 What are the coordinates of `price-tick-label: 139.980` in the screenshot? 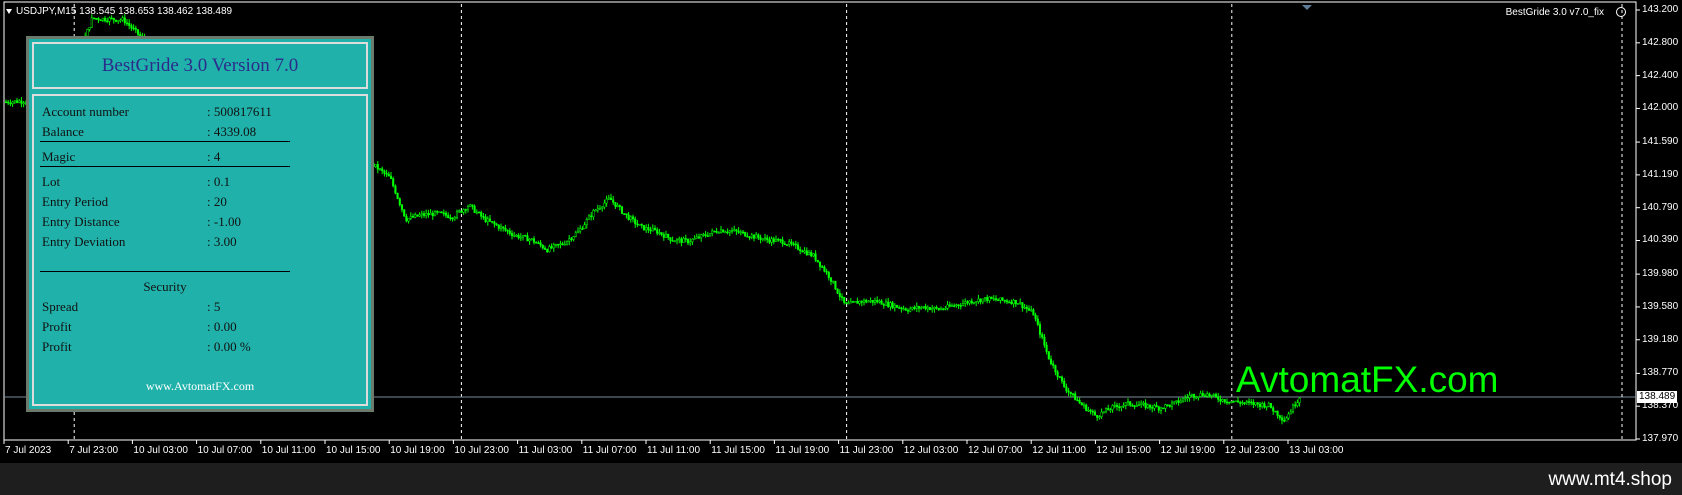 It's located at (1660, 274).